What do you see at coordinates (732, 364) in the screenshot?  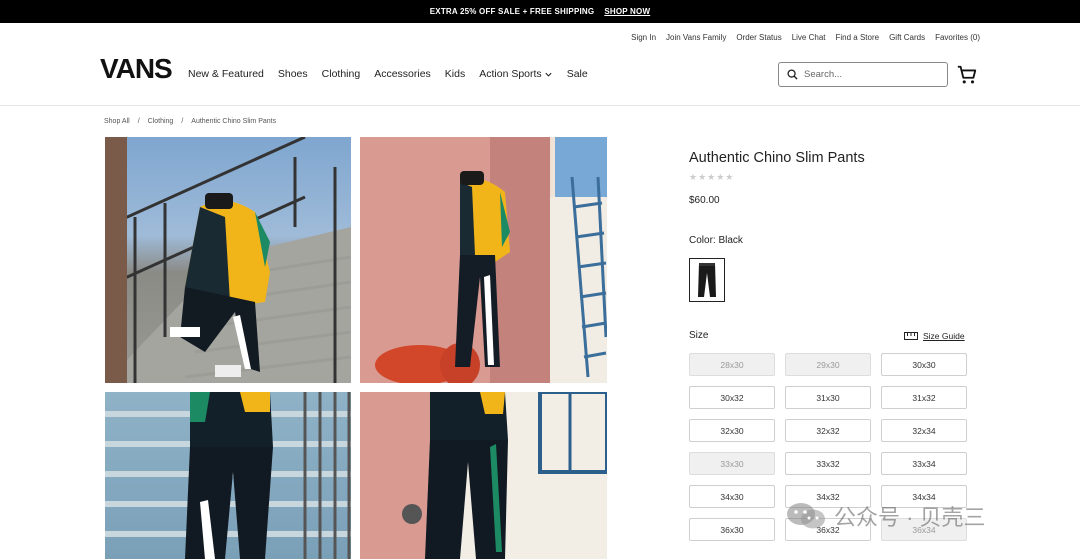 I see `size-option: 28x30` at bounding box center [732, 364].